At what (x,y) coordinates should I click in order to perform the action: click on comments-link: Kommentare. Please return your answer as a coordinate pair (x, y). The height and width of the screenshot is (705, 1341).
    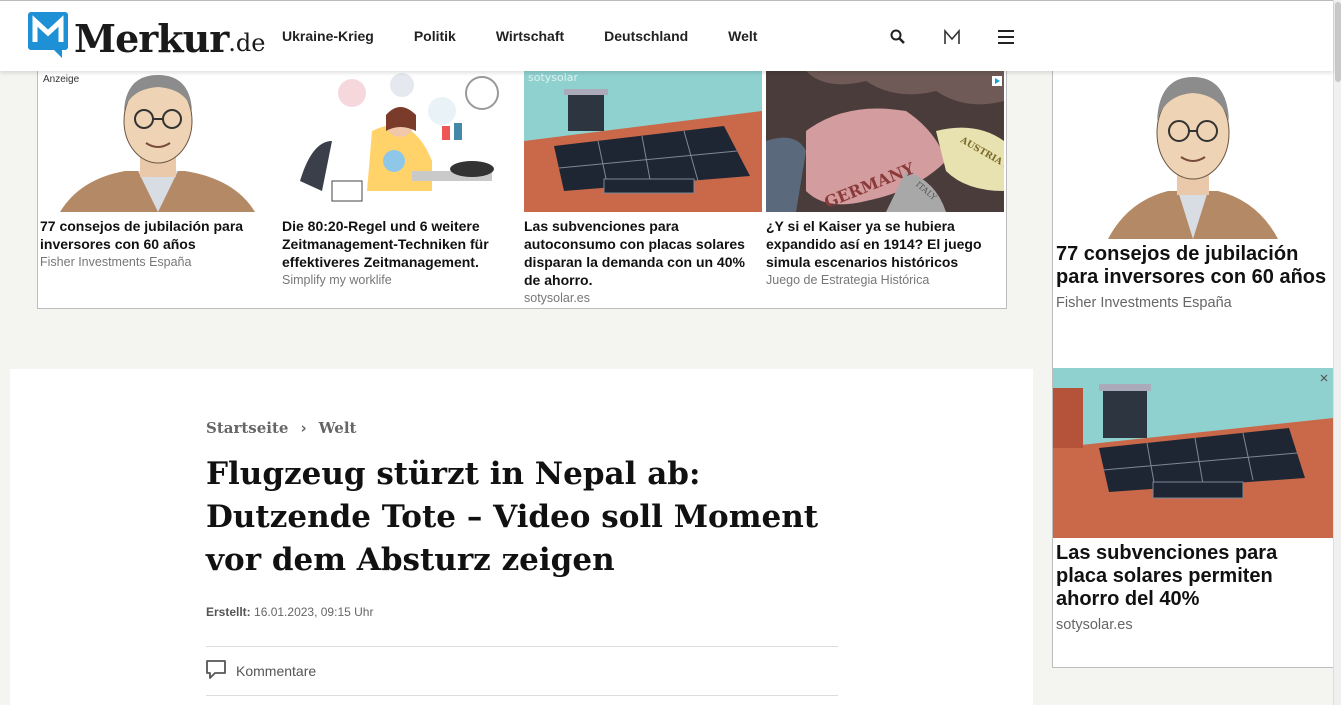
    Looking at the image, I should click on (276, 671).